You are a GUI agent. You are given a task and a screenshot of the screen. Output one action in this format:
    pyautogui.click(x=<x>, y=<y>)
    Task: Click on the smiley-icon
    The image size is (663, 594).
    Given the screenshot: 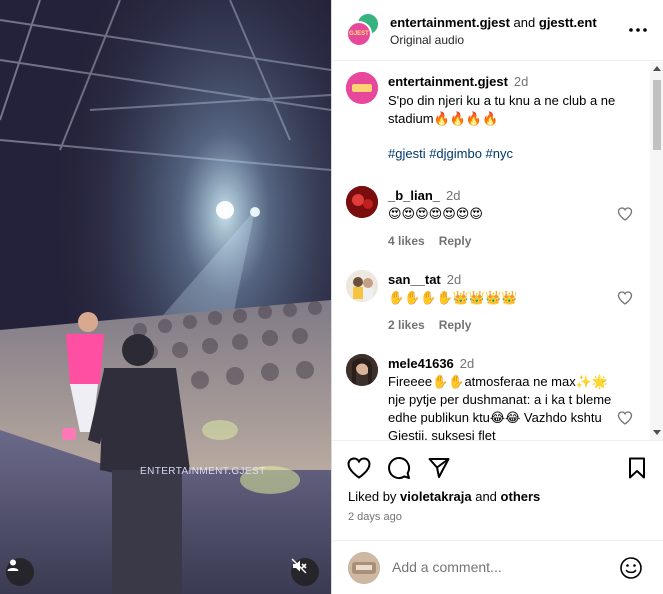 What is the action you would take?
    pyautogui.click(x=631, y=568)
    